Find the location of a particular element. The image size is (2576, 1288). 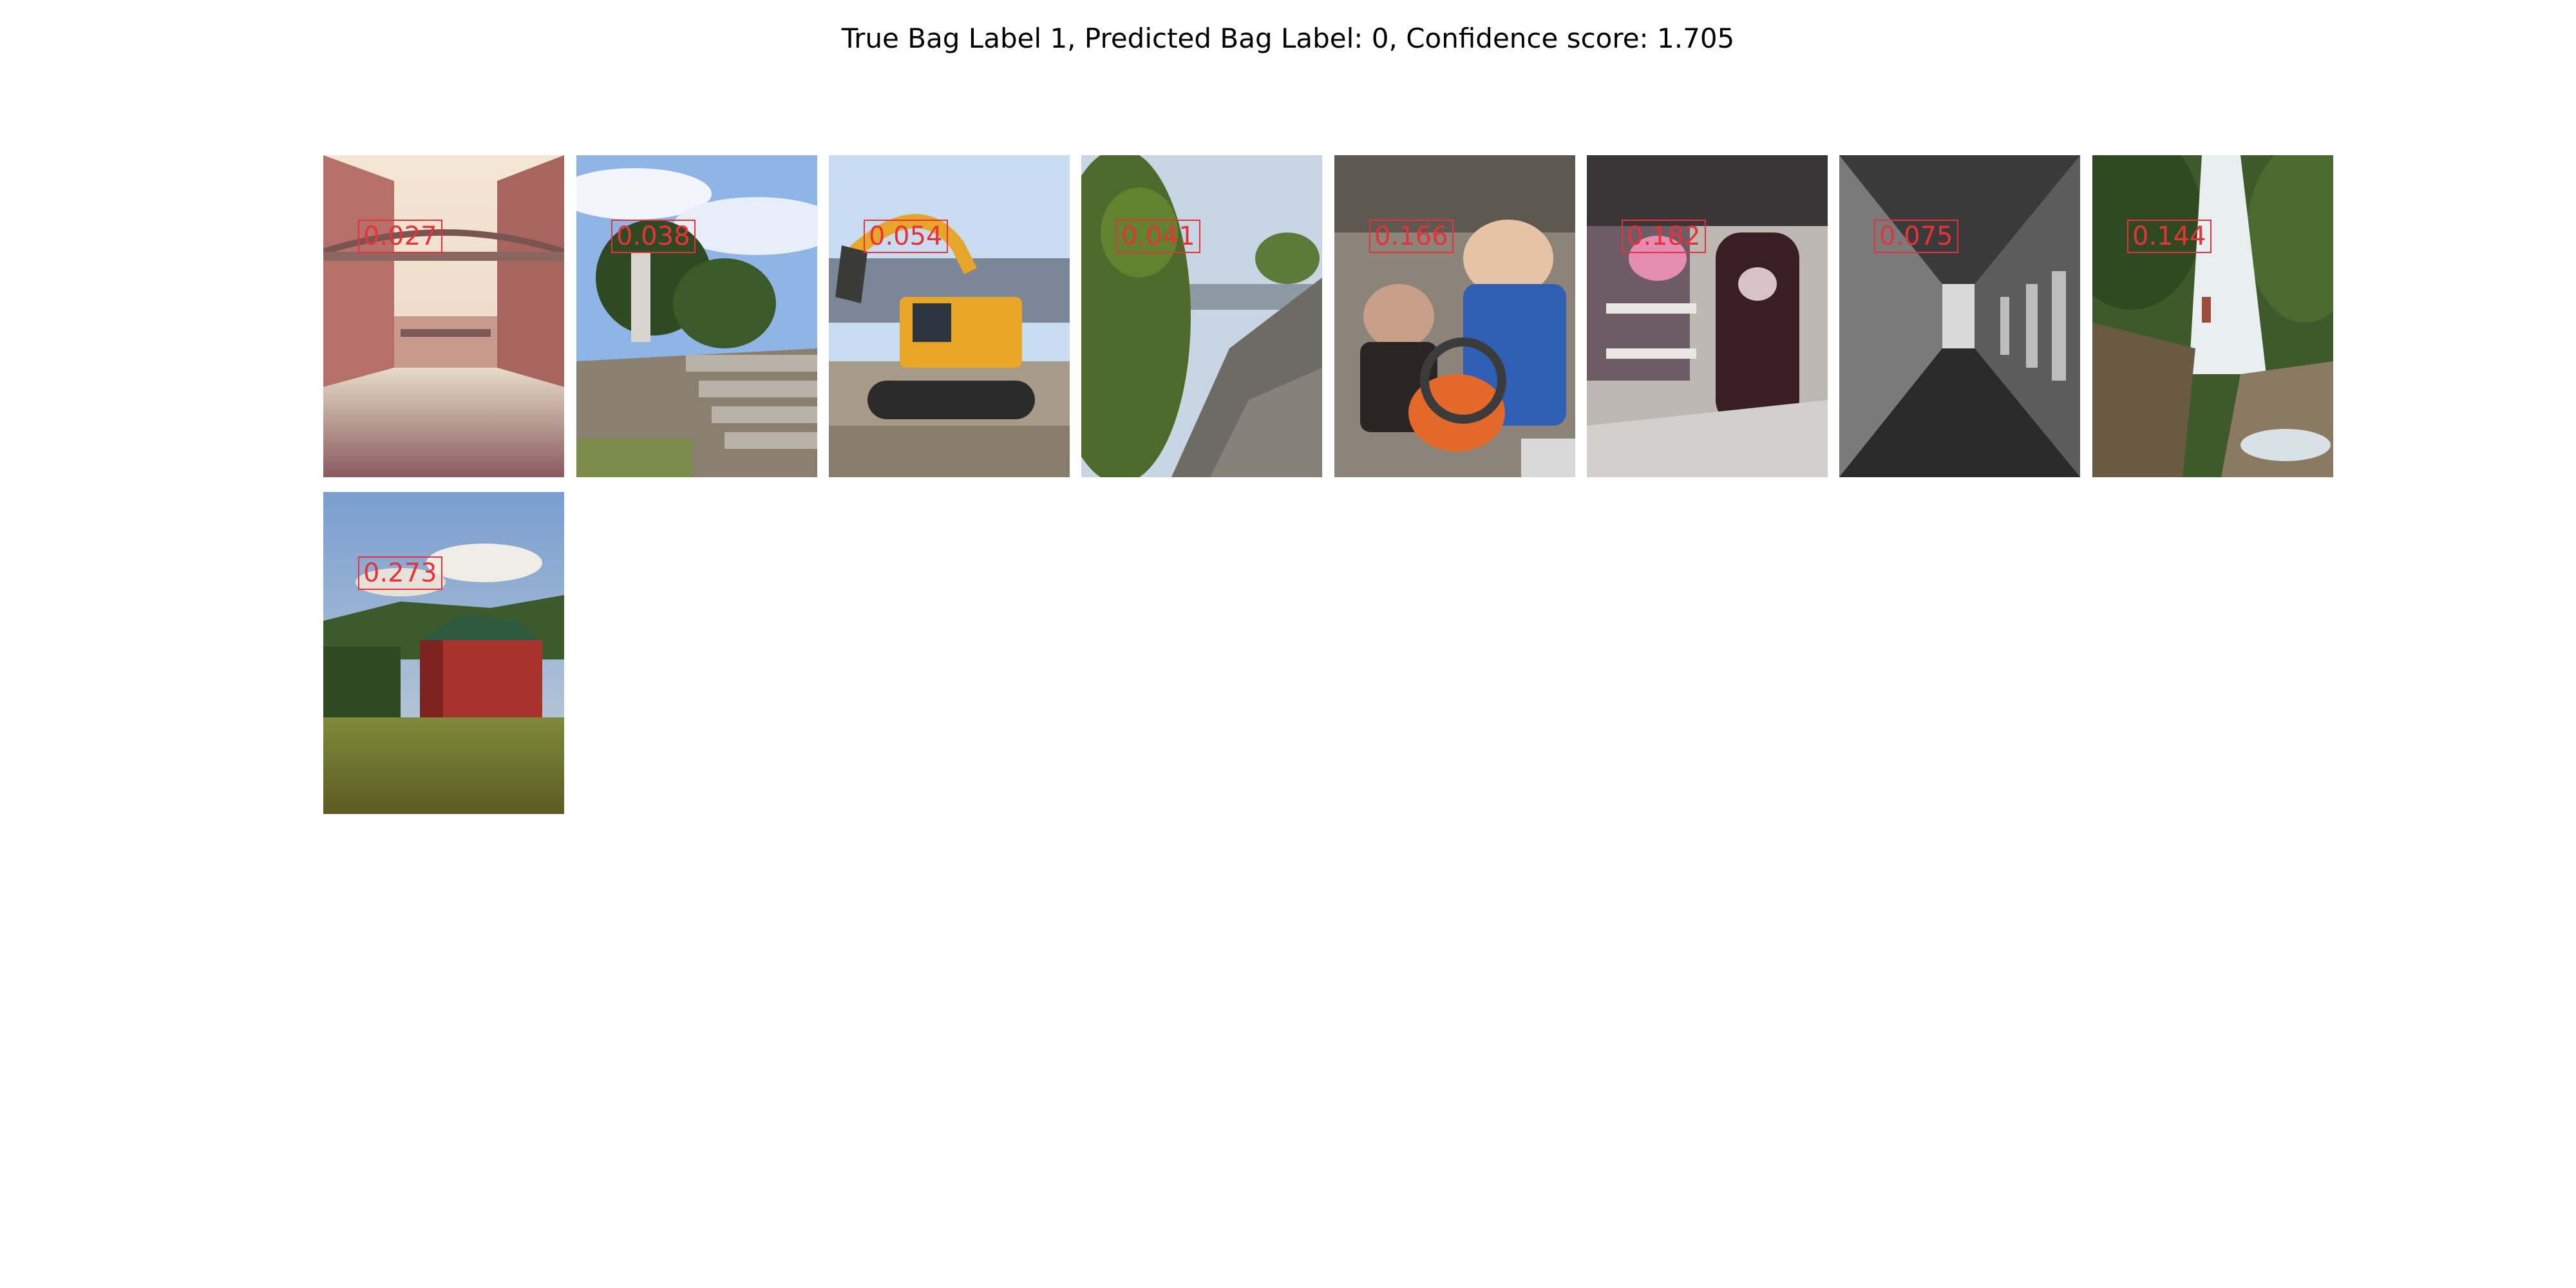

canal-between-brick-buildings-image is located at coordinates (444, 316).